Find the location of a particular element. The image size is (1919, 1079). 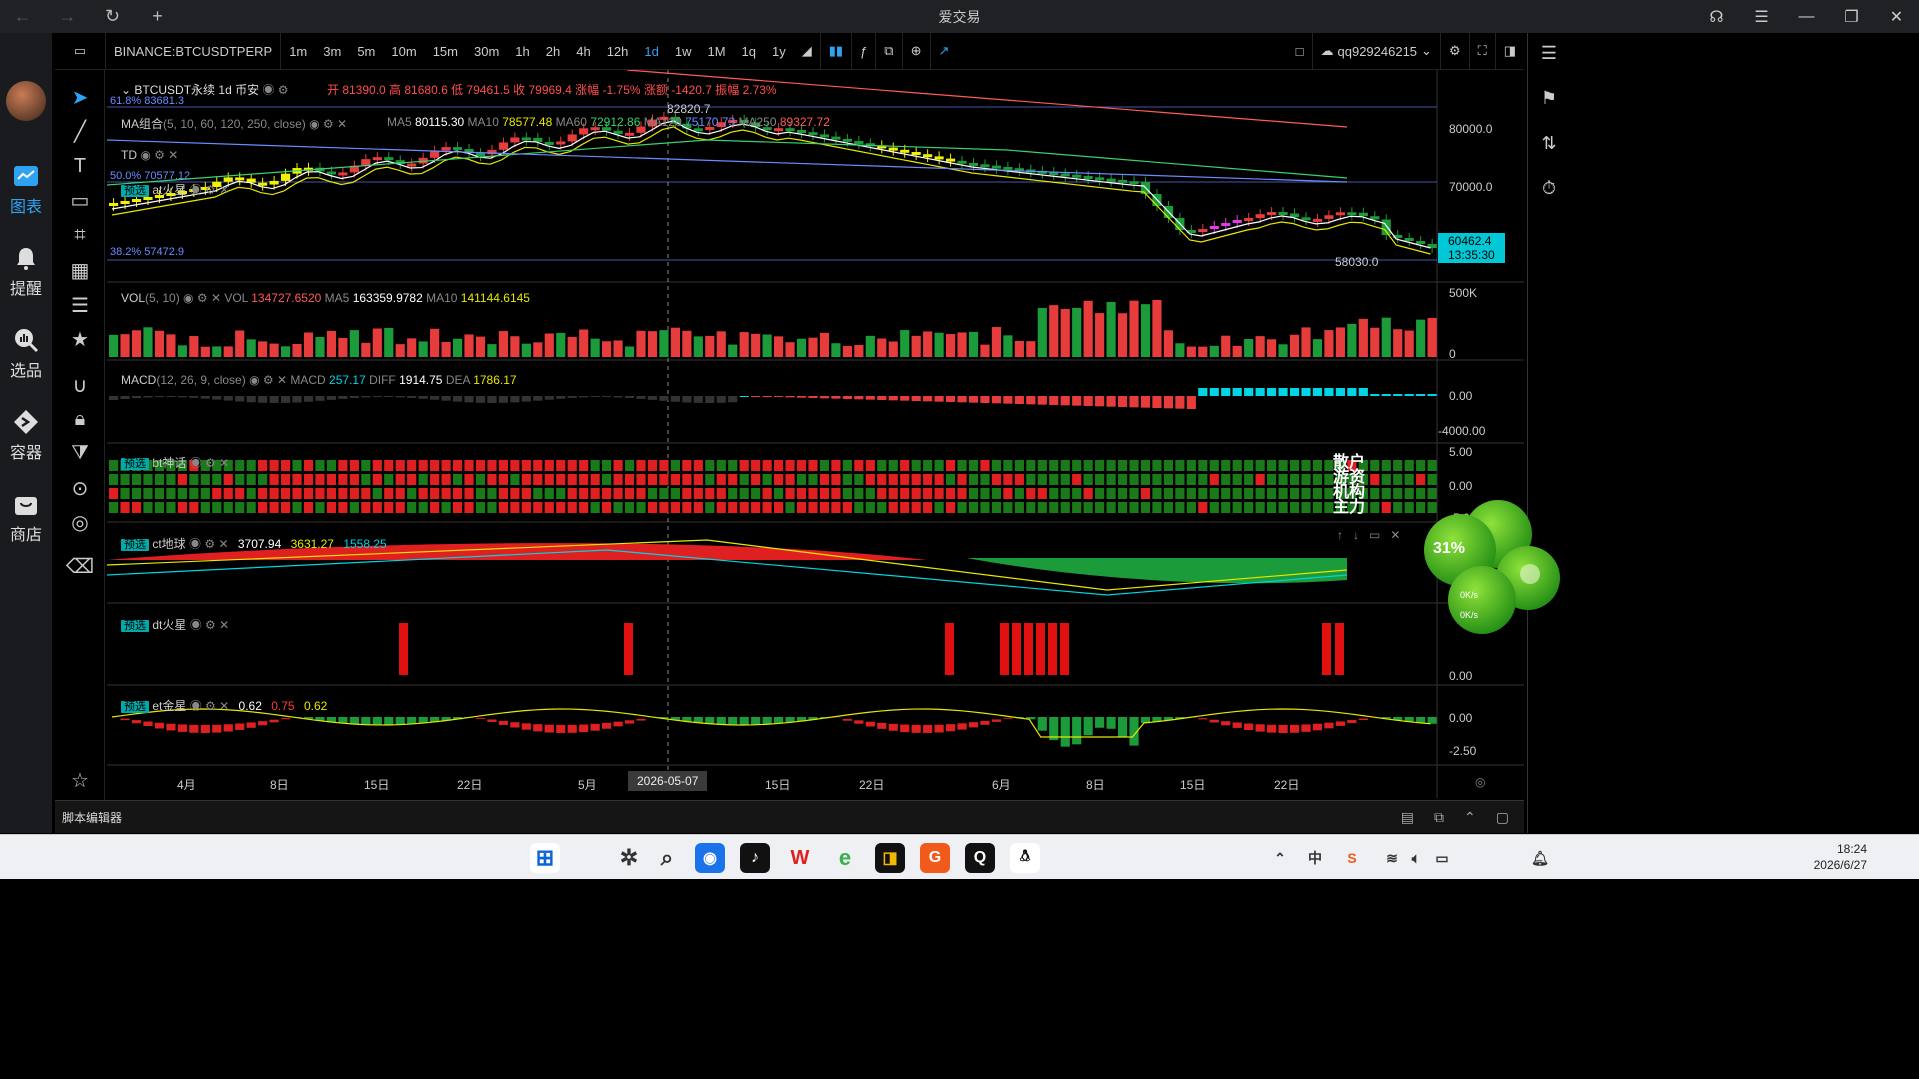

avatar is located at coordinates (26, 101).